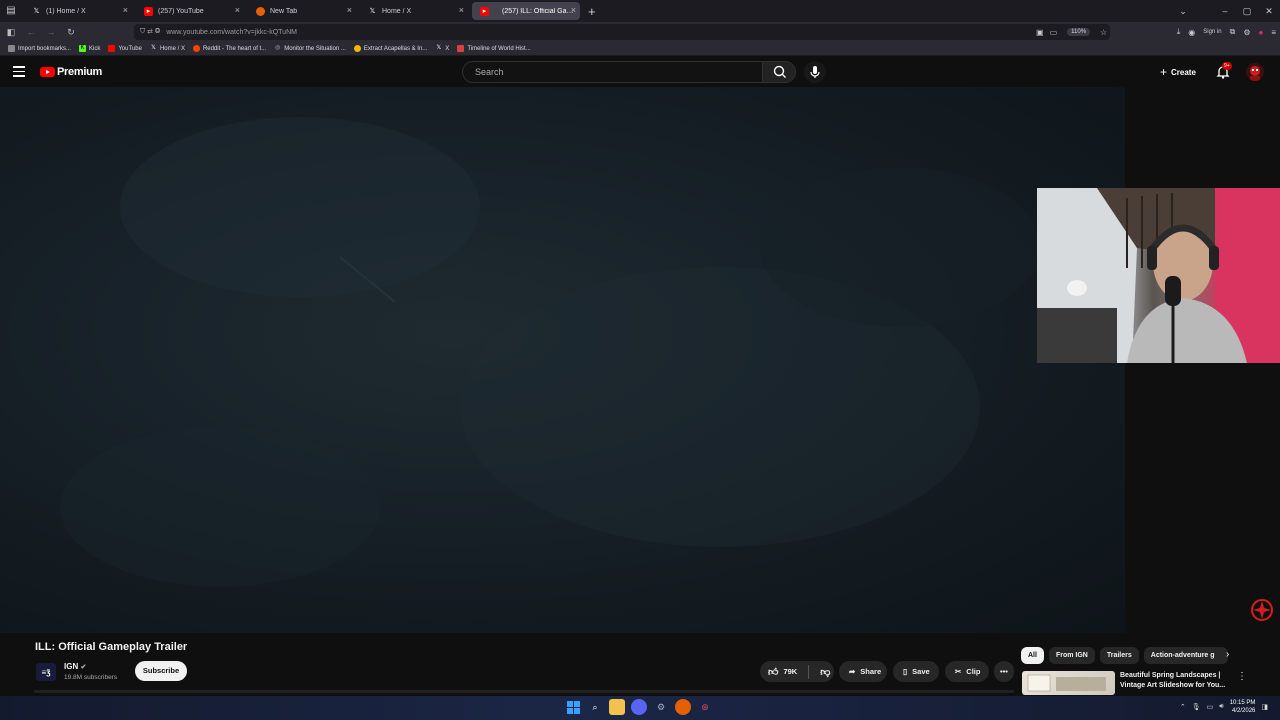 The width and height of the screenshot is (1280, 720). What do you see at coordinates (150, 32) in the screenshot?
I see `site-info-icon: ⛉ ⇄ ◎` at bounding box center [150, 32].